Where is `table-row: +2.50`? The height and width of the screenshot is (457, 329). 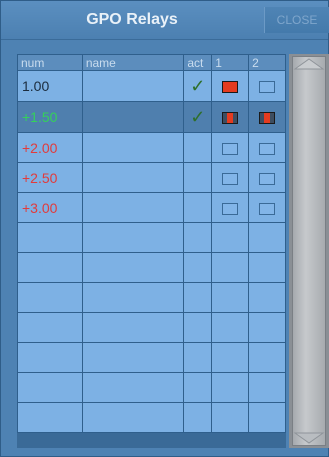 table-row: +2.50 is located at coordinates (151, 177).